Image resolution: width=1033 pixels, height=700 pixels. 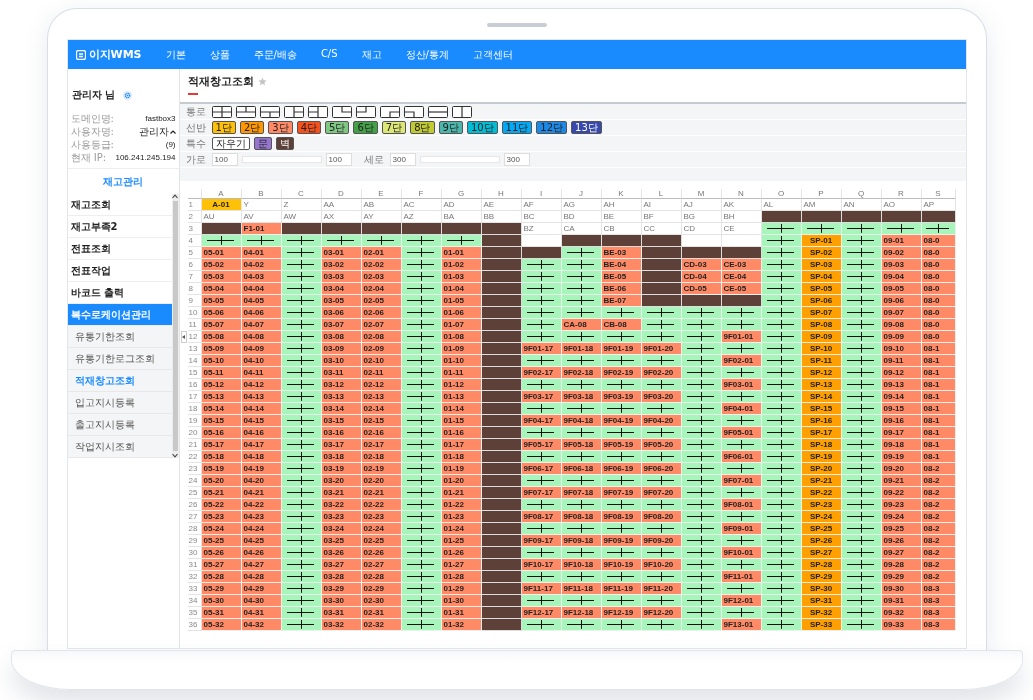 What do you see at coordinates (821, 577) in the screenshot?
I see `location-cell: SP-29` at bounding box center [821, 577].